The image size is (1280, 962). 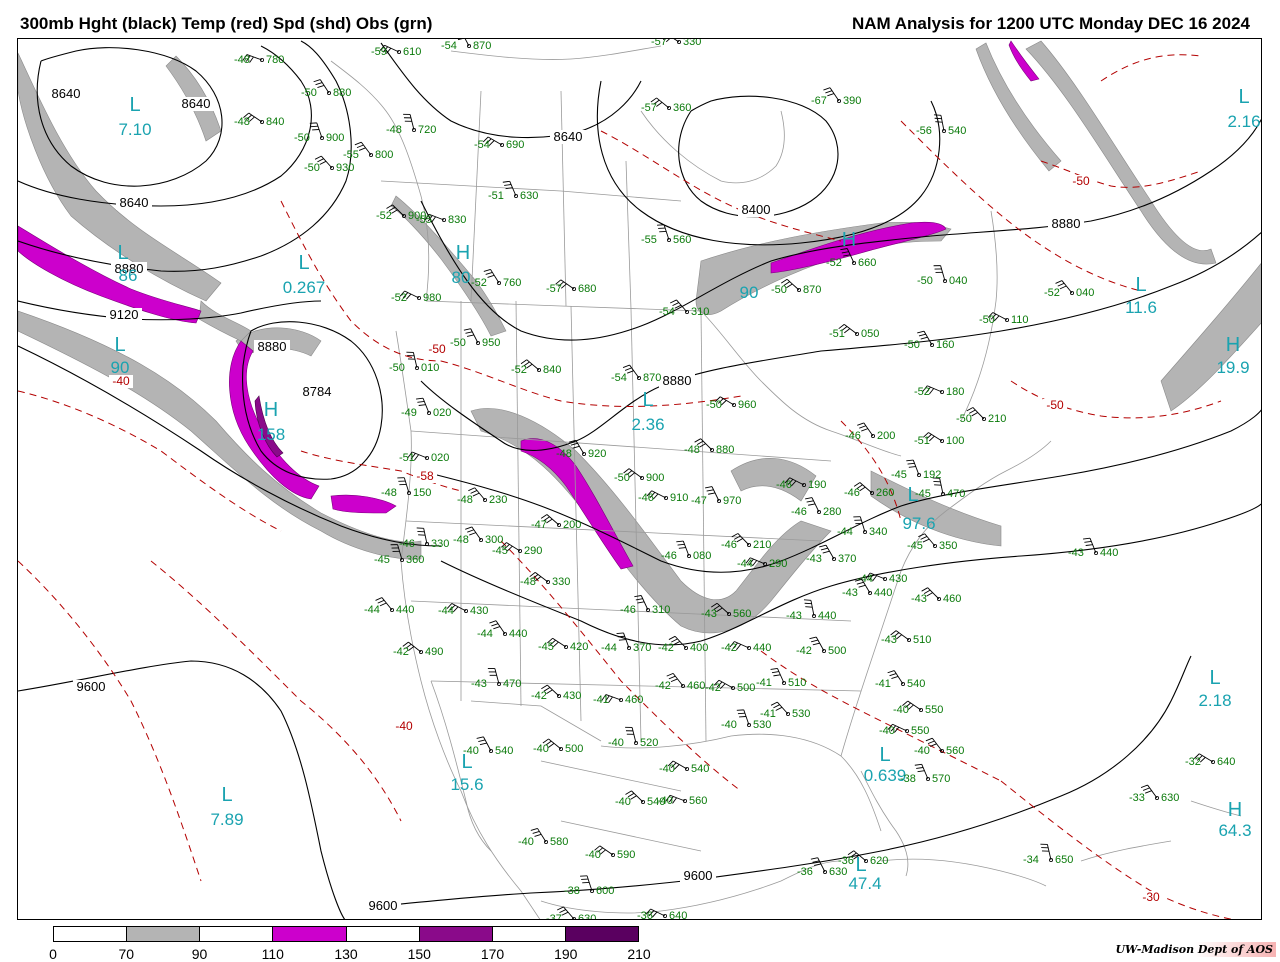 What do you see at coordinates (889, 640) in the screenshot?
I see `obs-temperature: -43` at bounding box center [889, 640].